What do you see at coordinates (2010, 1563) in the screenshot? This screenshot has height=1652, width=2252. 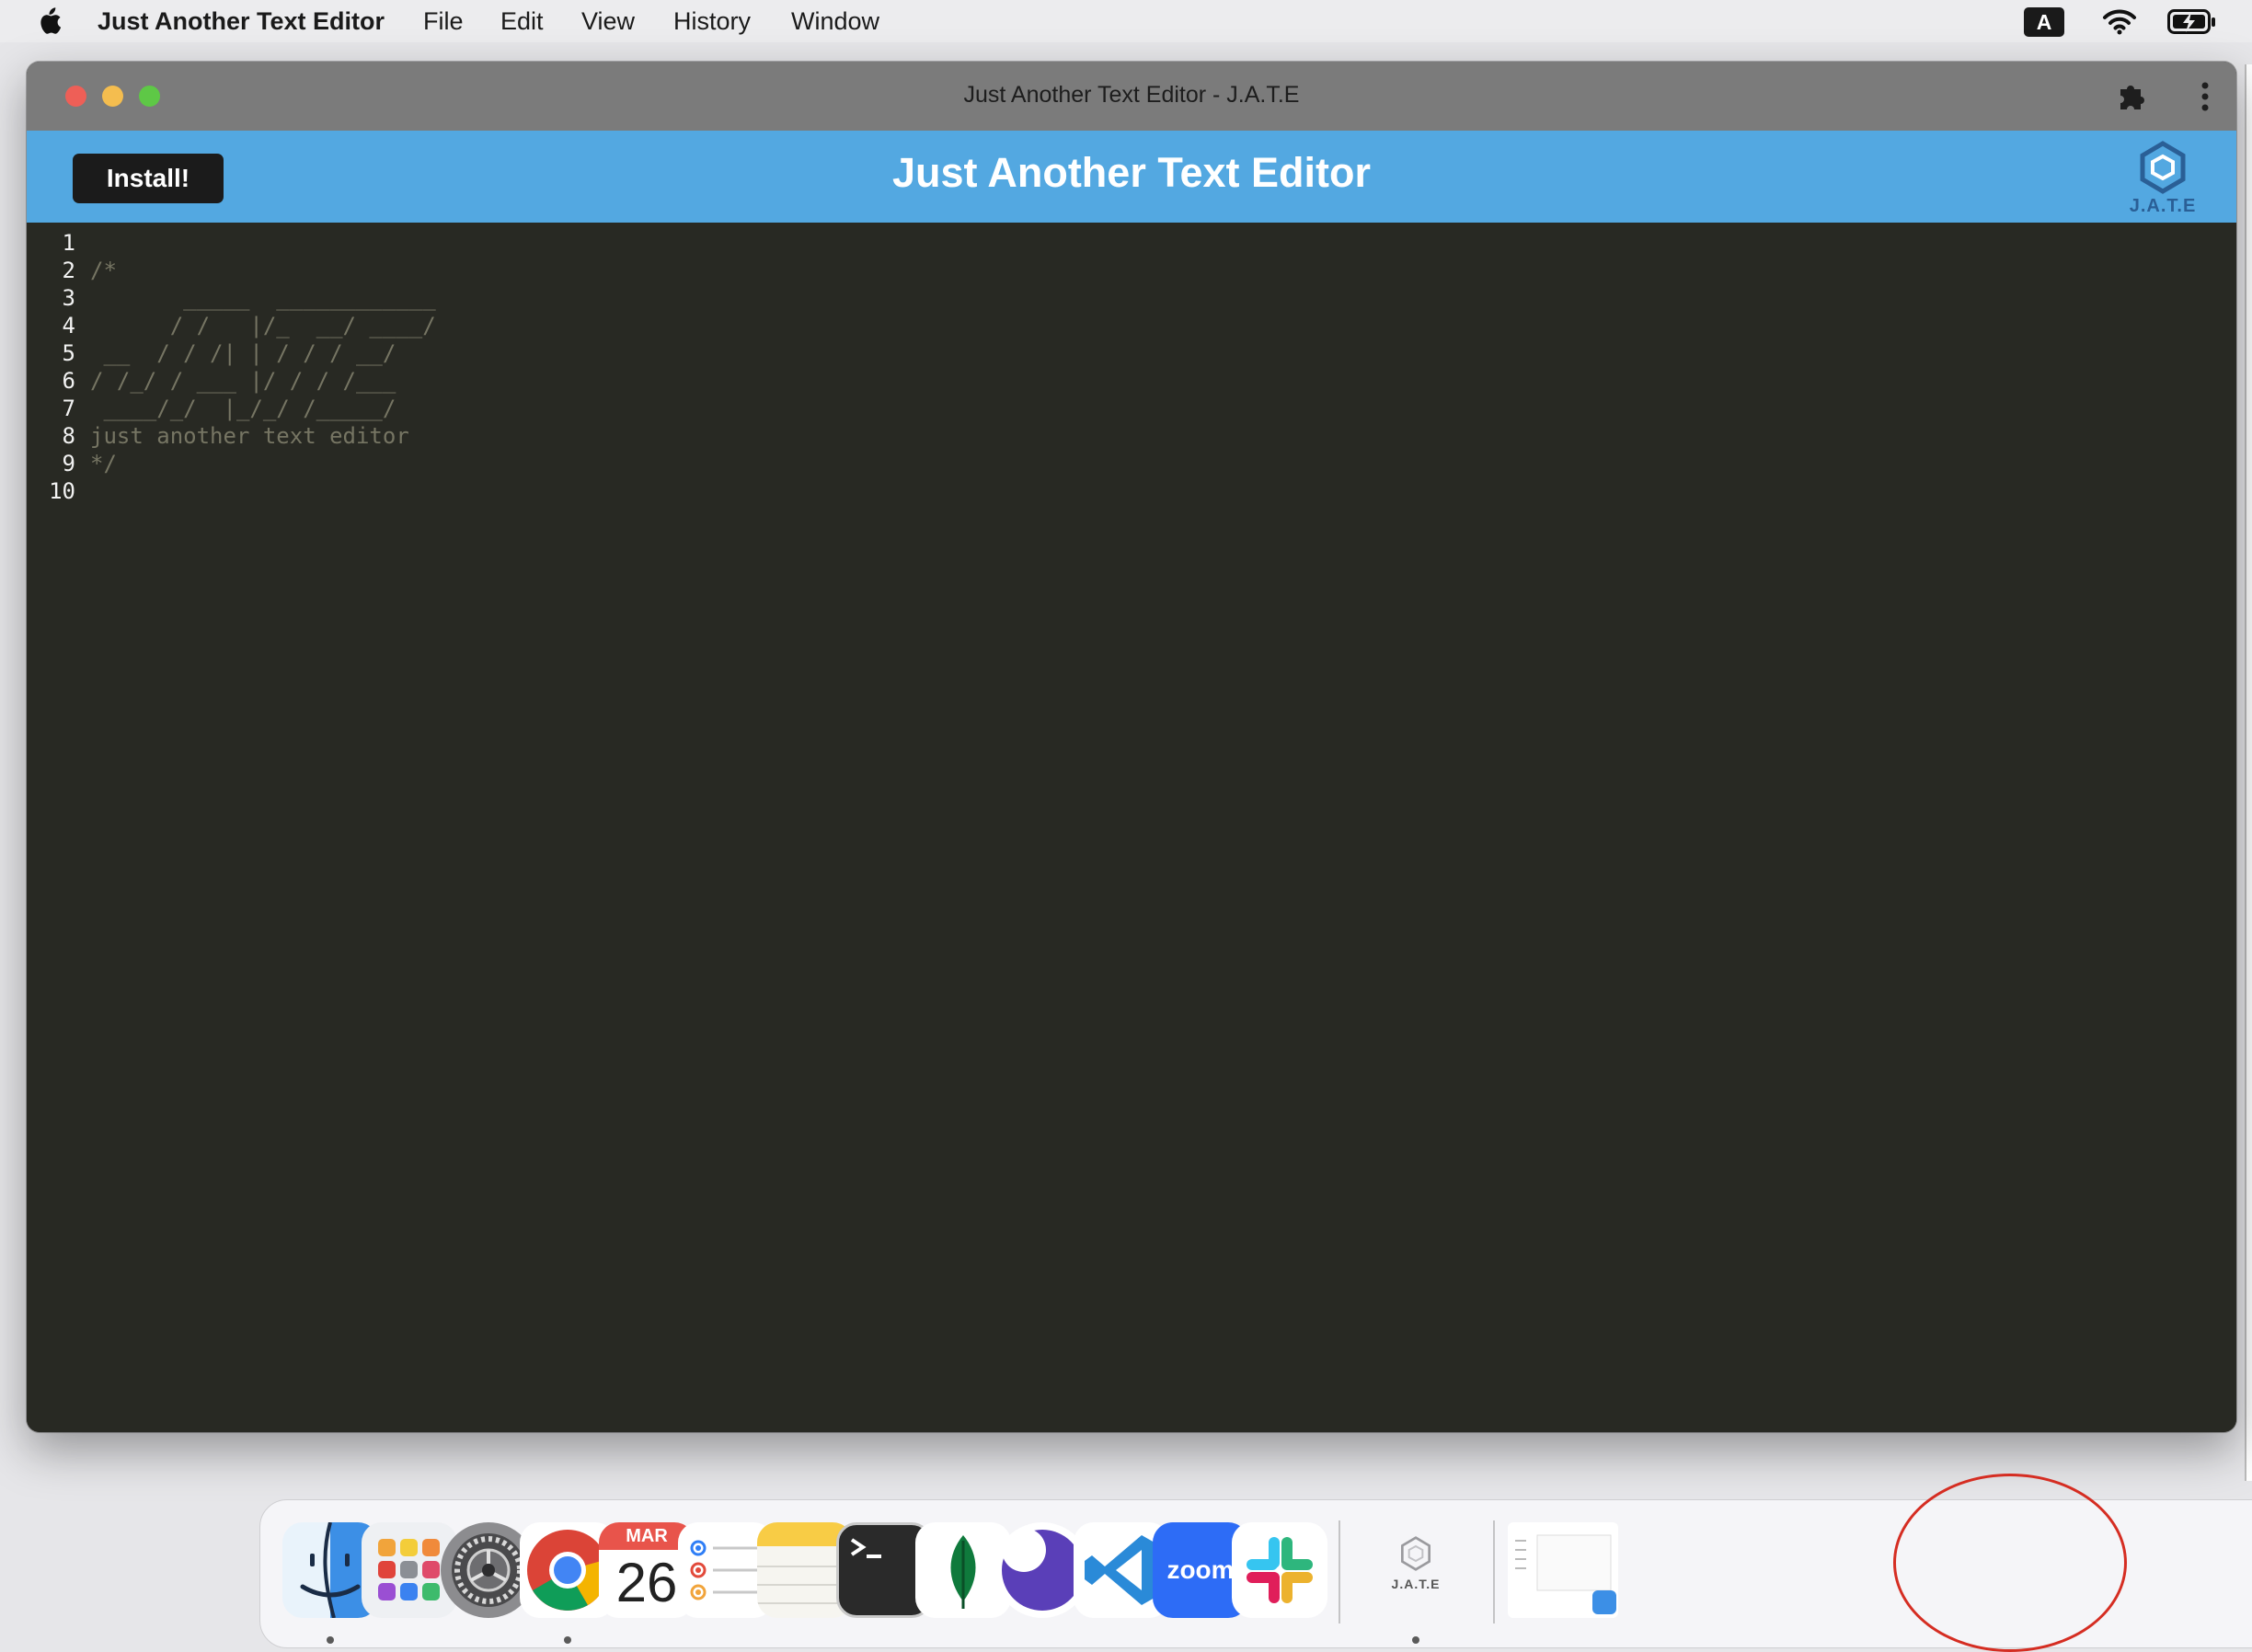 I see `annotation-circle` at bounding box center [2010, 1563].